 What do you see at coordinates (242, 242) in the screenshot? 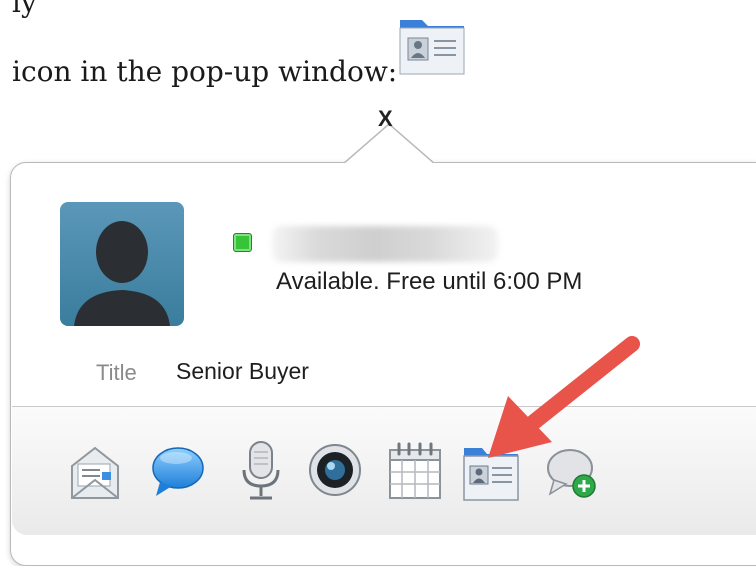
I see `presence-indicator` at bounding box center [242, 242].